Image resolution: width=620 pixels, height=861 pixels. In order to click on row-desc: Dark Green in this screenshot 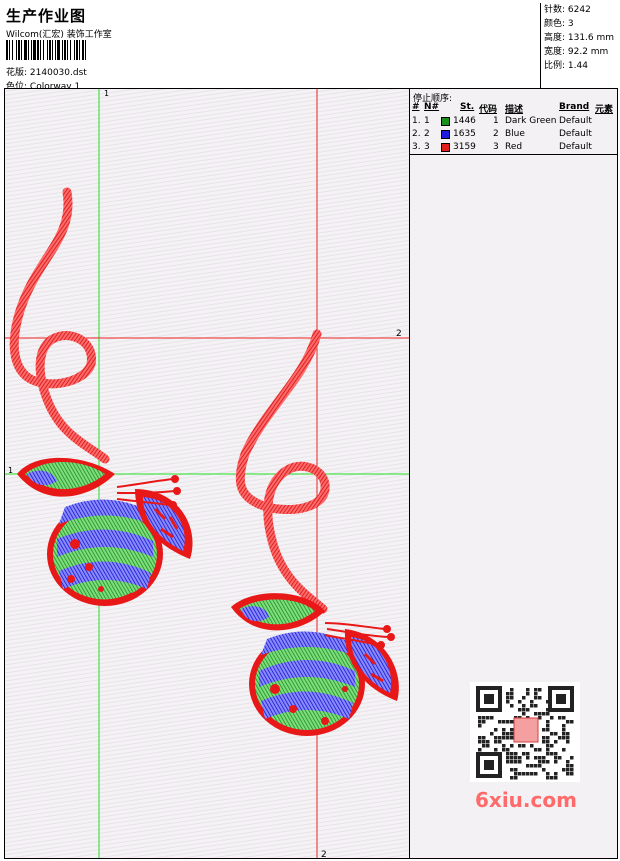, I will do `click(531, 121)`.